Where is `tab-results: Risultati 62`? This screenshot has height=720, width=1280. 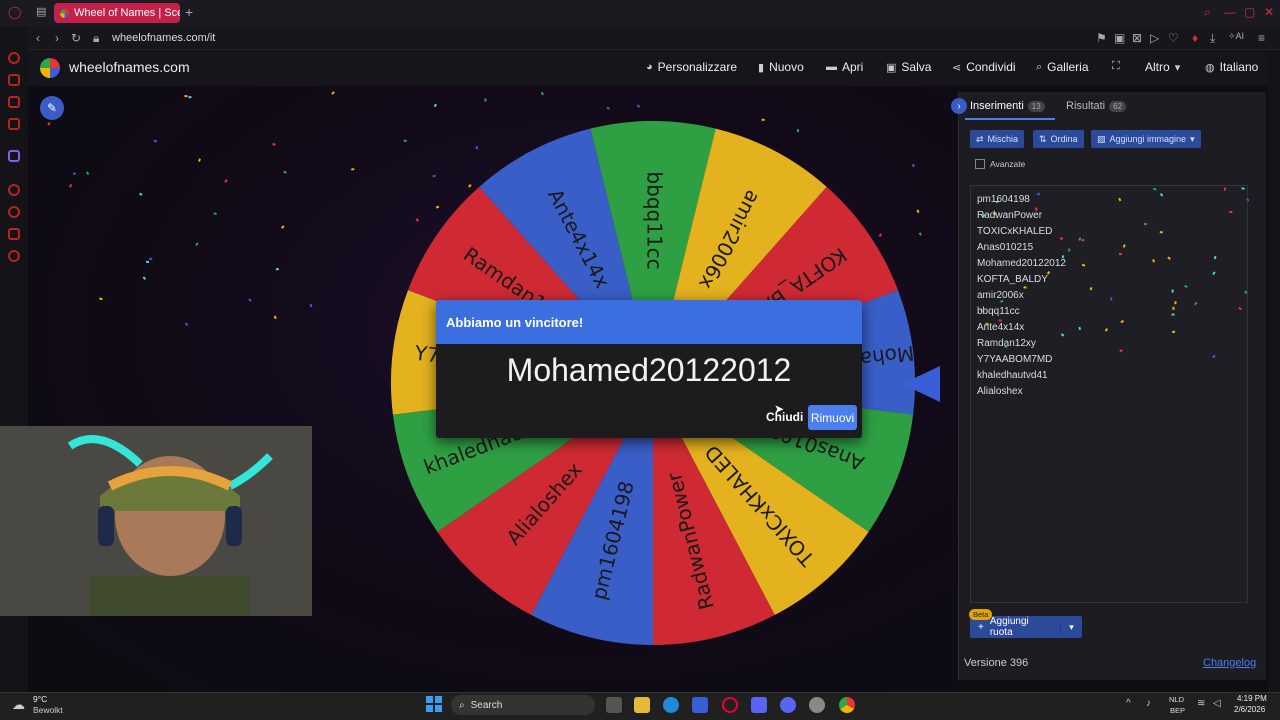
tab-results: Risultati 62 is located at coordinates (1096, 106).